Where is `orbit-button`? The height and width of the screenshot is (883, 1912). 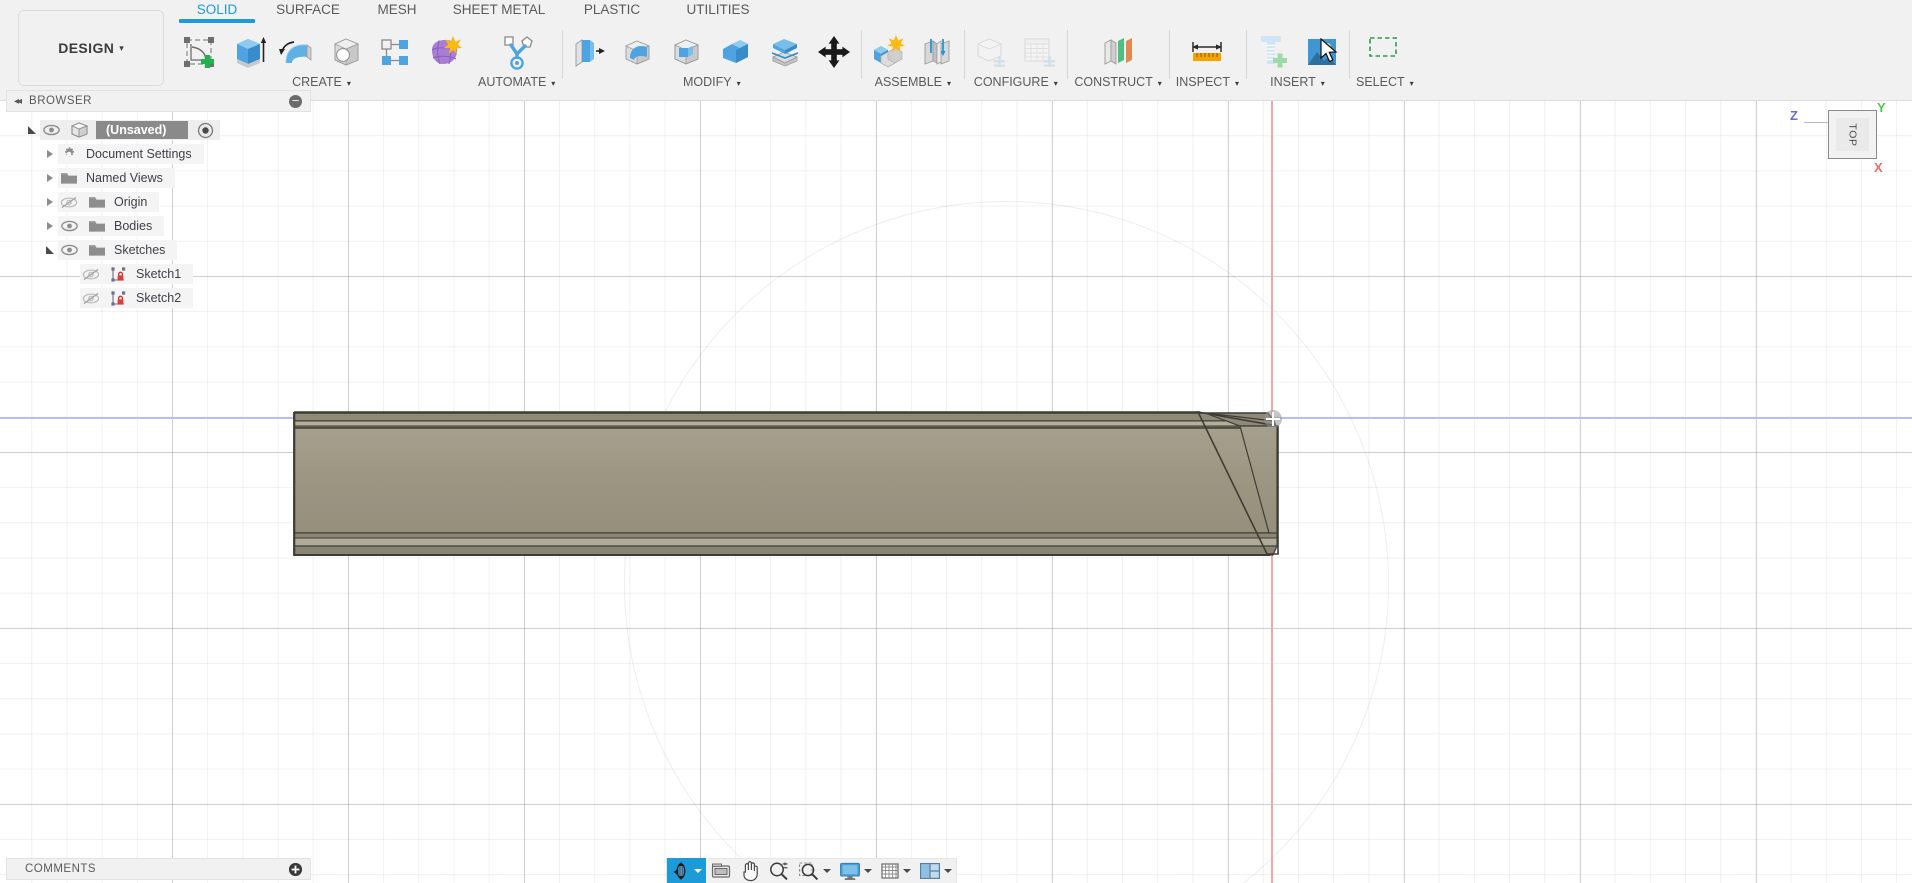
orbit-button is located at coordinates (686, 870).